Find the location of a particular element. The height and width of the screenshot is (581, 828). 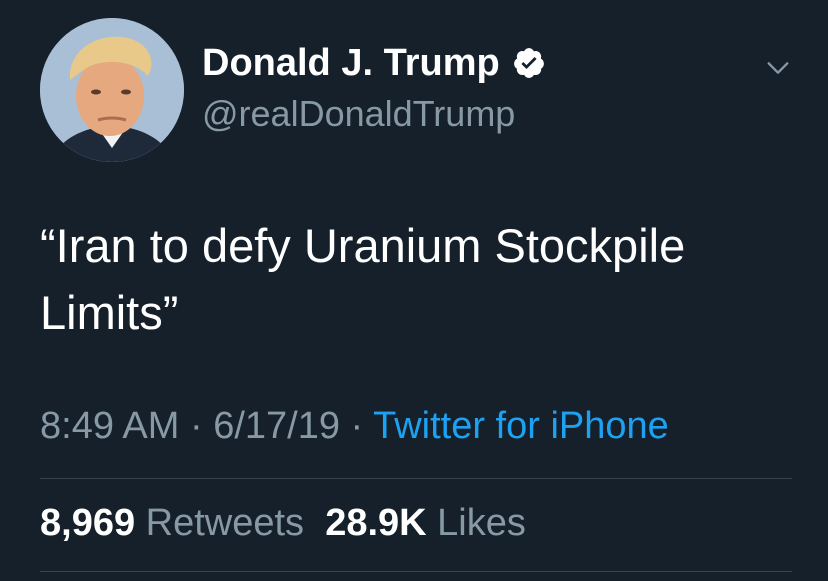

tweet-date: 6/17/19 is located at coordinates (276, 426).